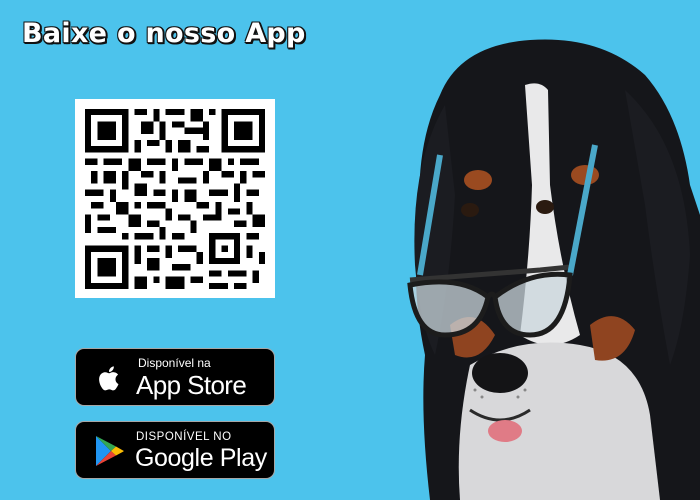 Image resolution: width=700 pixels, height=500 pixels. I want to click on qr-code, so click(175, 198).